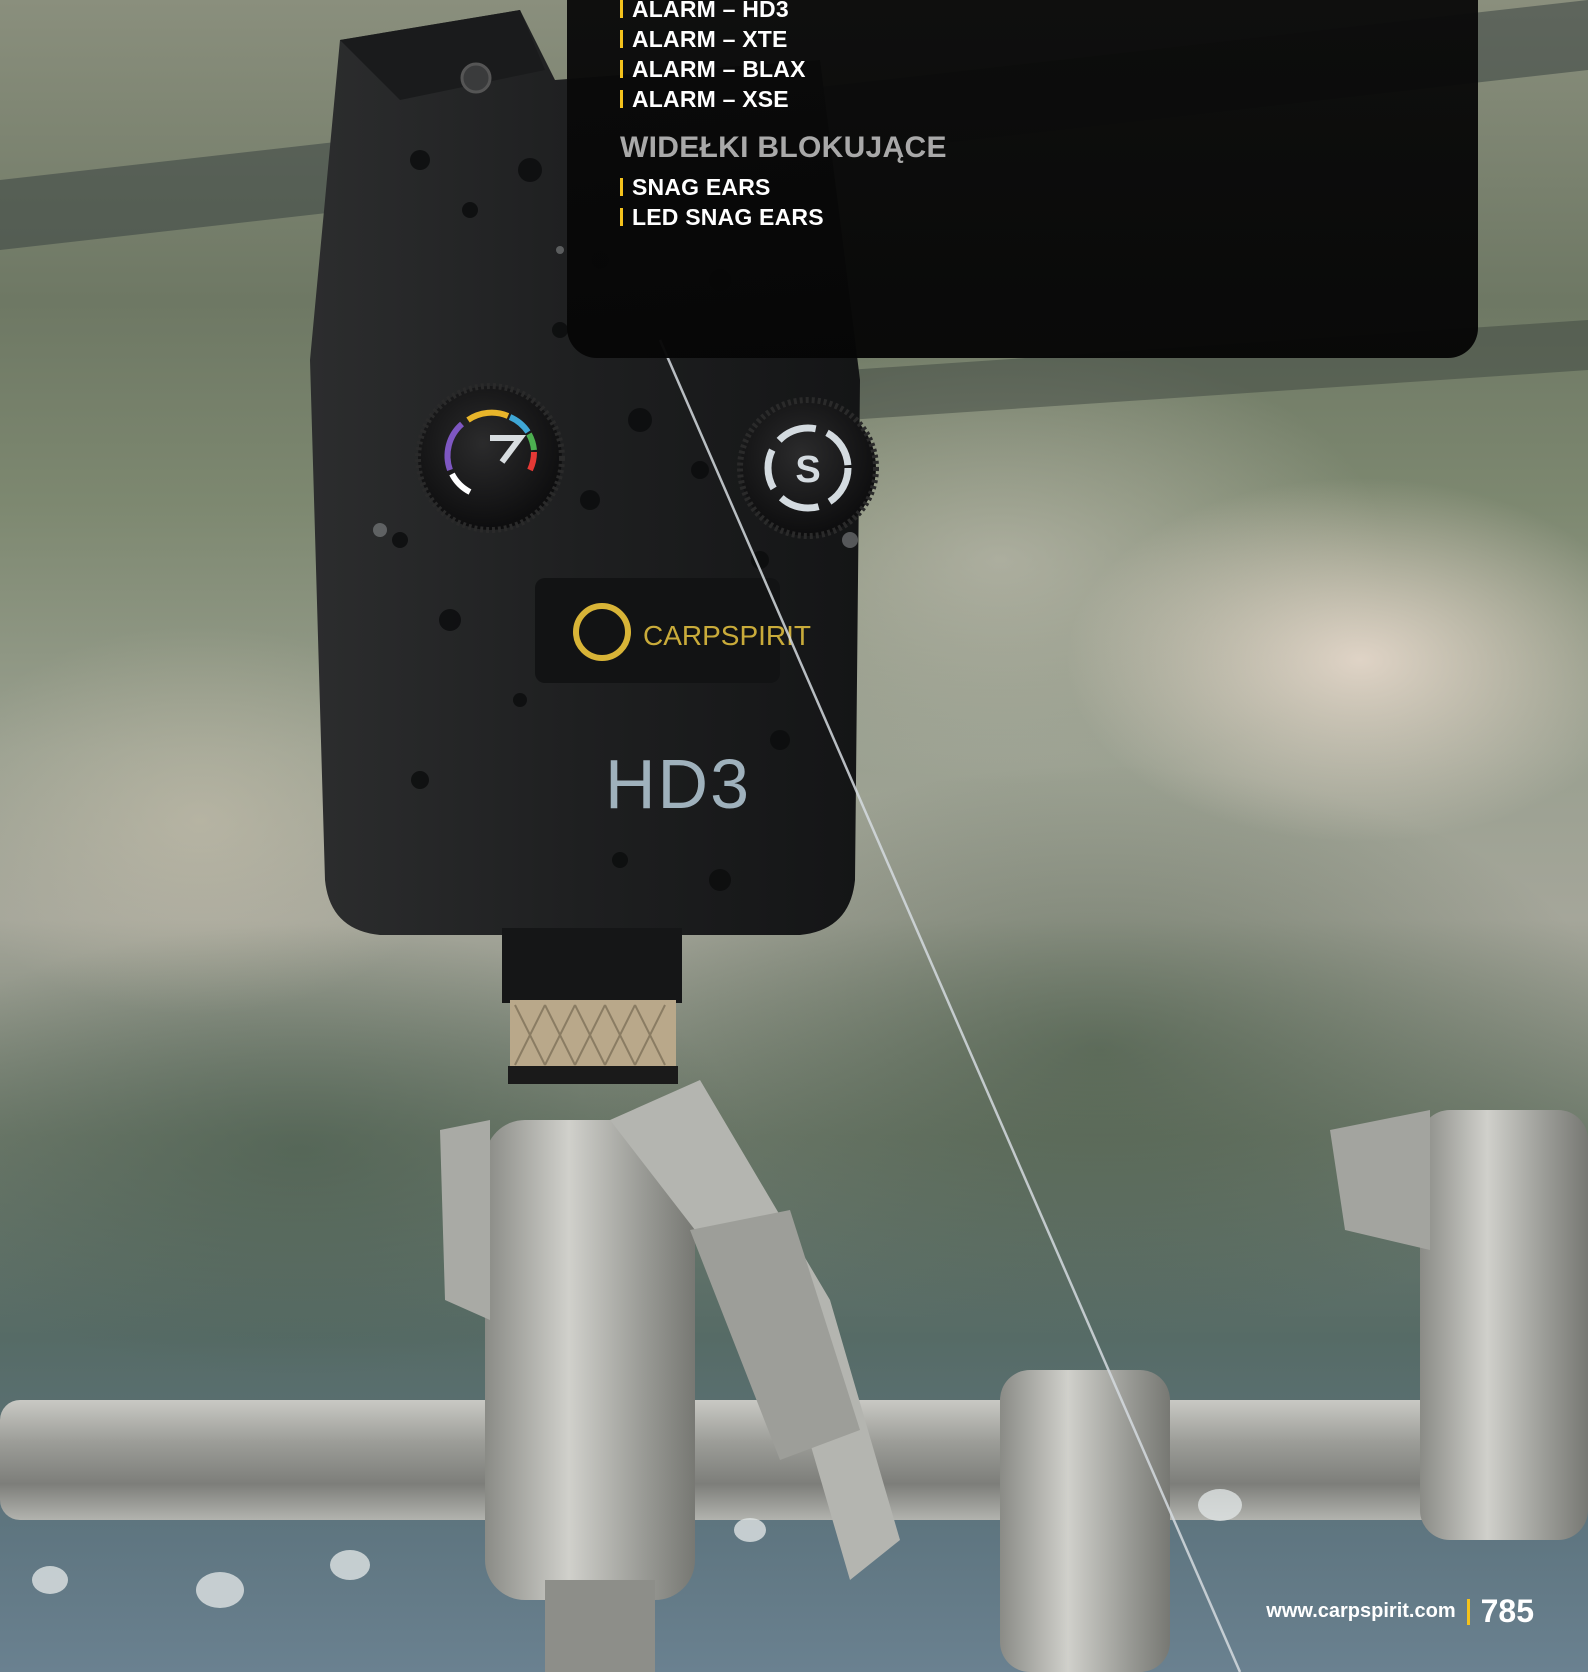 This screenshot has height=1672, width=1588. I want to click on list-item-label: ALARM – BLAX, so click(719, 68).